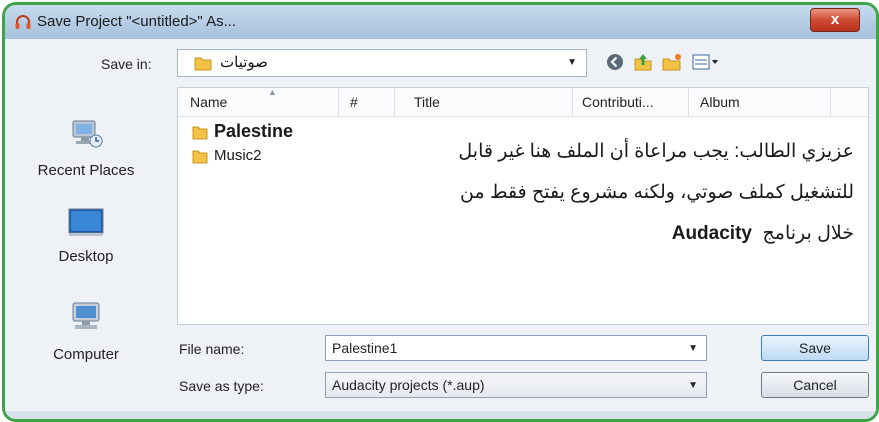 This screenshot has height=422, width=879. Describe the element at coordinates (615, 64) in the screenshot. I see `back-icon` at that location.